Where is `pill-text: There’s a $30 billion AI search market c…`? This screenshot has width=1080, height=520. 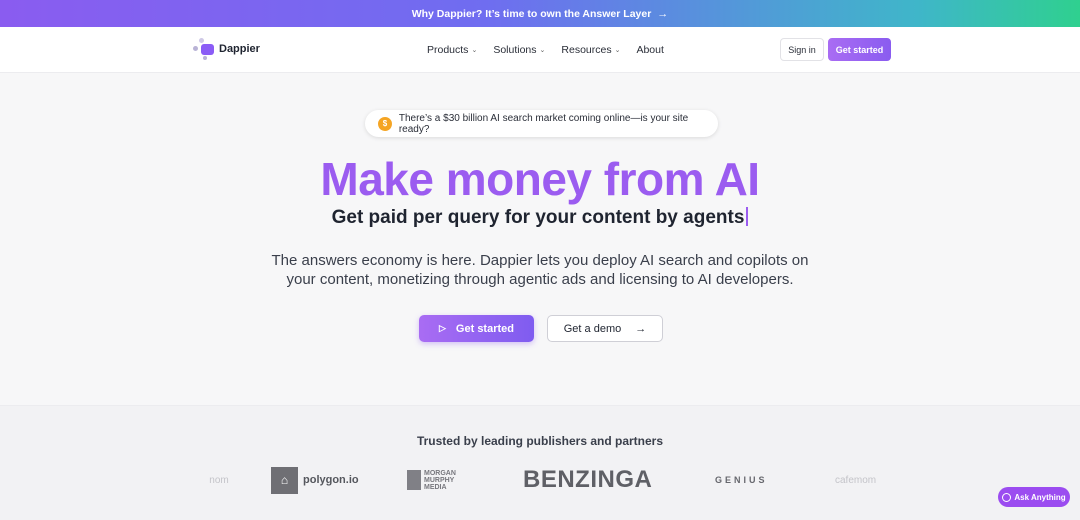 pill-text: There’s a $30 billion AI search market c… is located at coordinates (543, 123).